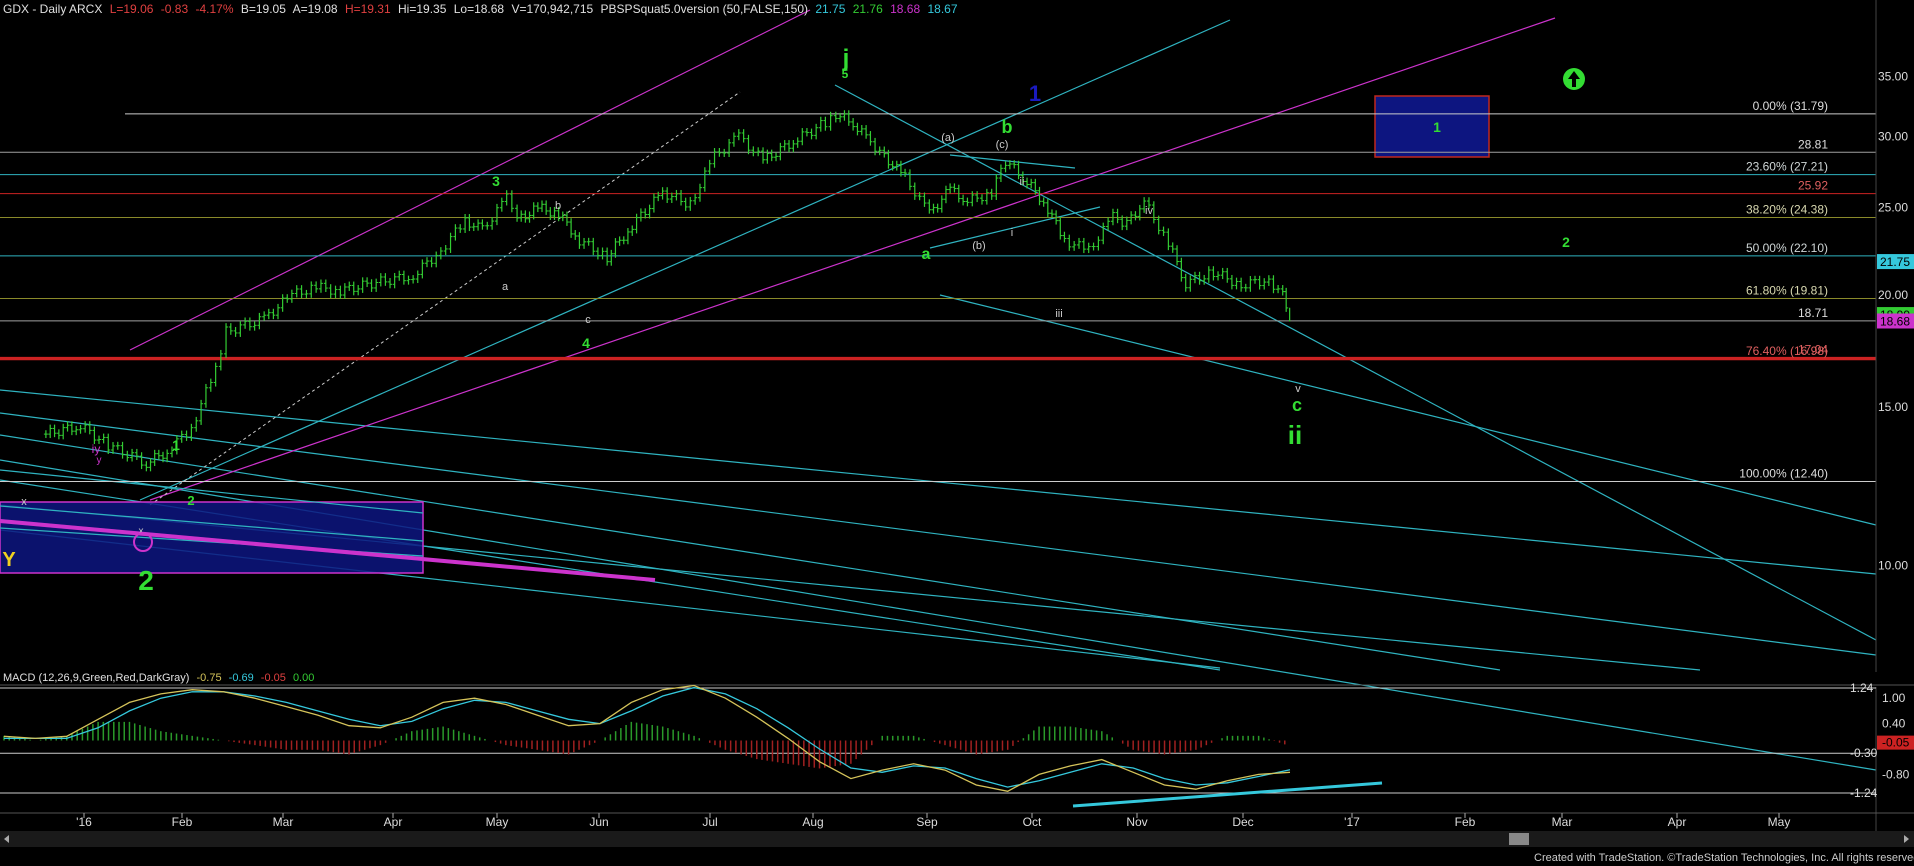  I want to click on wave-label-17: b, so click(1007, 127).